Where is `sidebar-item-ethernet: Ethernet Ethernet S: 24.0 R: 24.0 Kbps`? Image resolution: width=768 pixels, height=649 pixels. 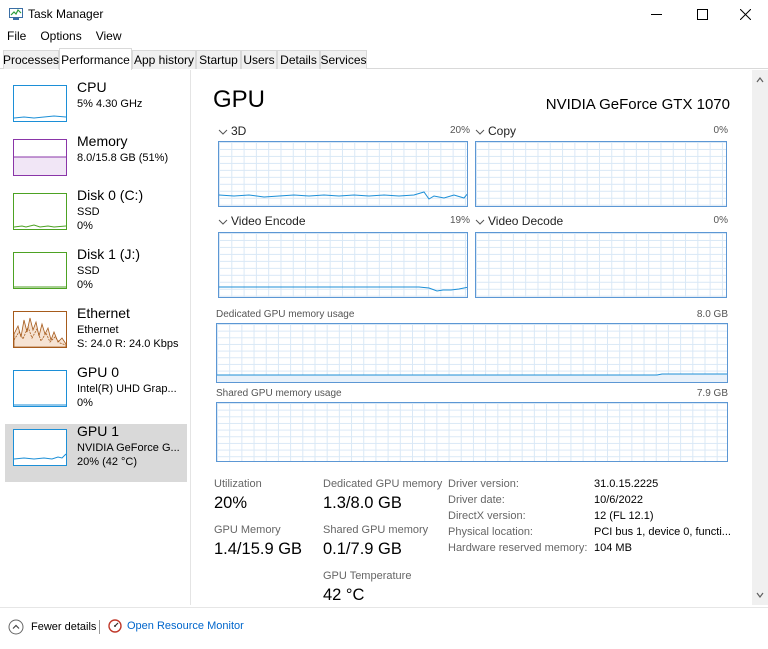 sidebar-item-ethernet: Ethernet Ethernet S: 24.0 R: 24.0 Kbps is located at coordinates (96, 334).